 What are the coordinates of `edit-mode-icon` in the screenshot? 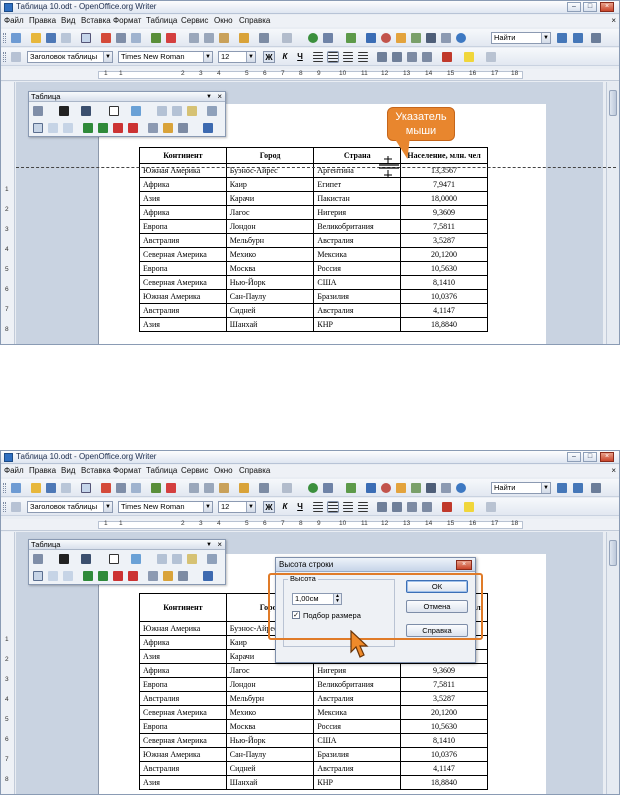 It's located at (86, 38).